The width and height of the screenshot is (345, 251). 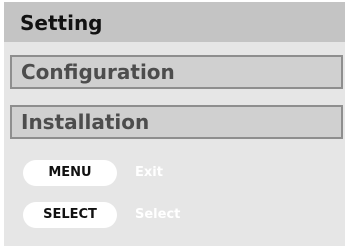 I want to click on menu-item-label: Configuration, so click(x=98, y=72).